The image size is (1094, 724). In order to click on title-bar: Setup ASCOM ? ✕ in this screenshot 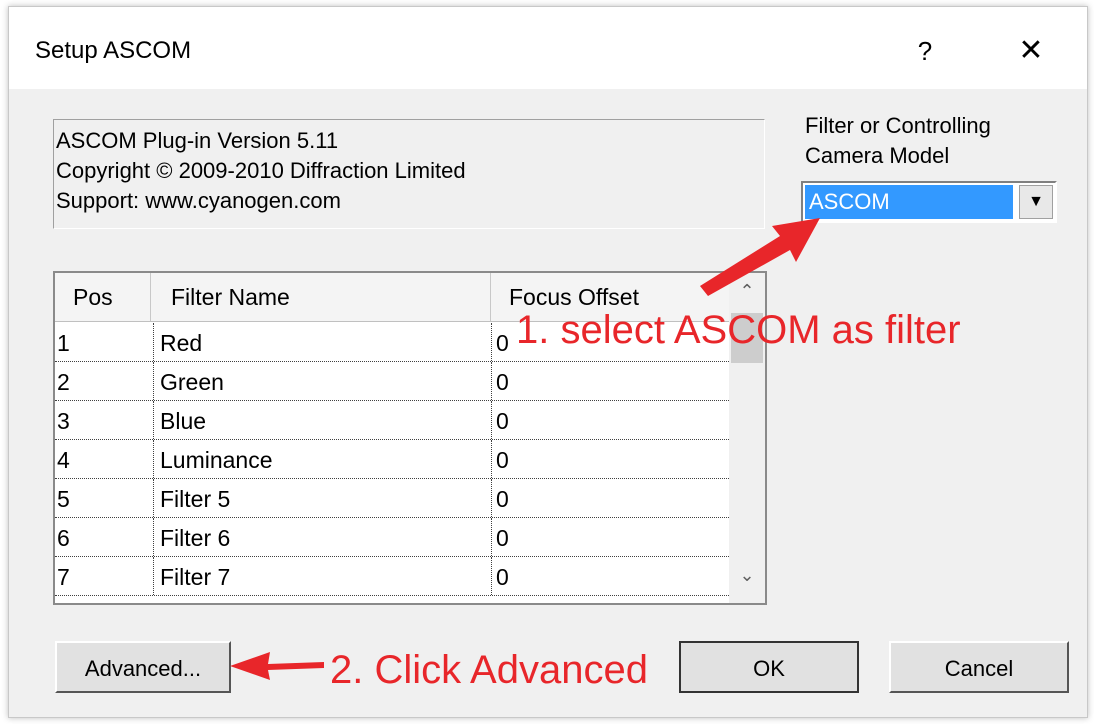, I will do `click(548, 48)`.